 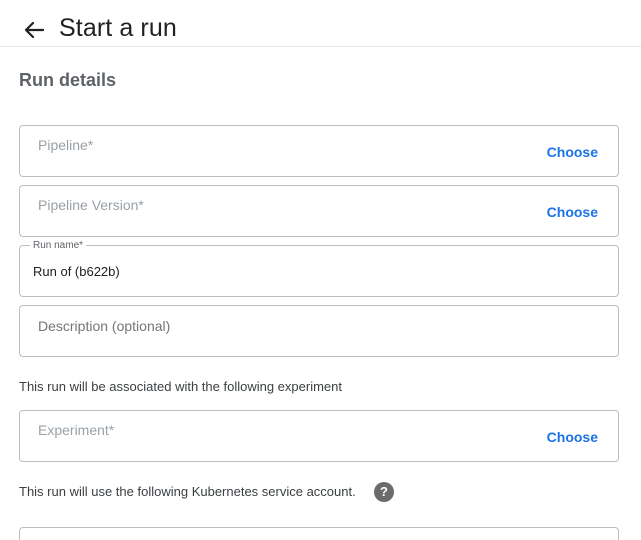 I want to click on page-header: Start a run, so click(x=320, y=23).